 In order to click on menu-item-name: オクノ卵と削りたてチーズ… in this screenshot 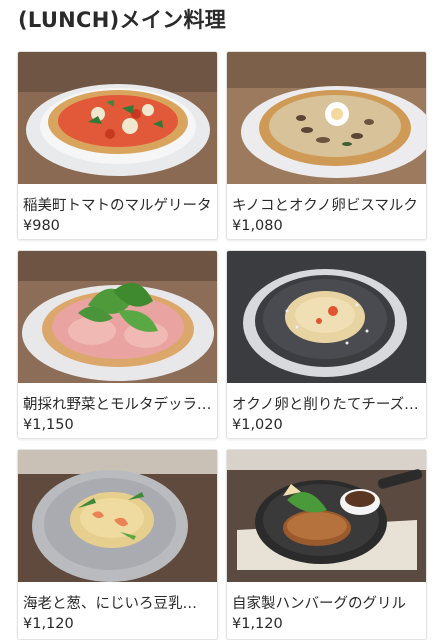, I will do `click(325, 405)`.